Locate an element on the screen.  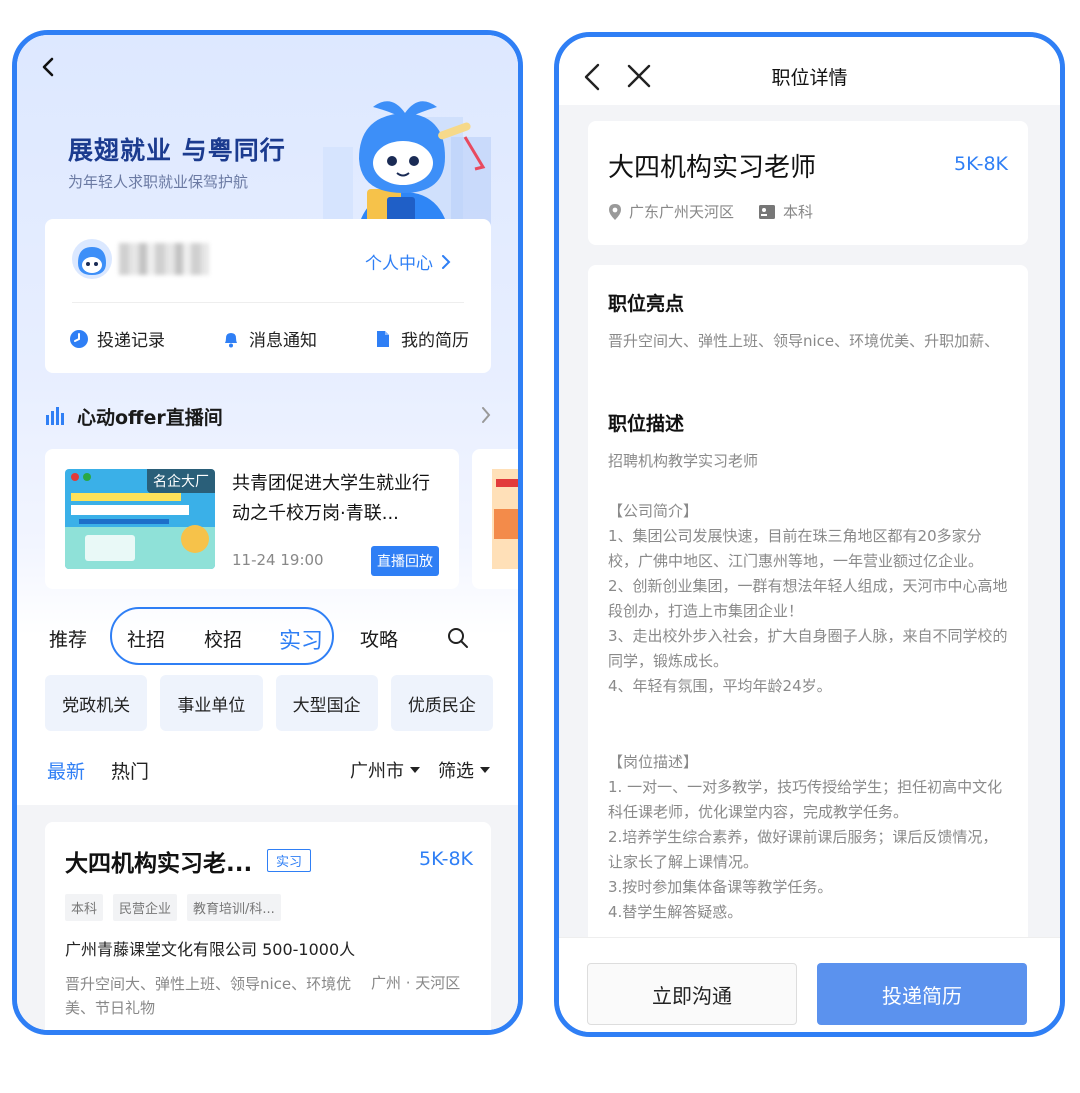
live-section-title: 心动offer直播间 is located at coordinates (150, 417).